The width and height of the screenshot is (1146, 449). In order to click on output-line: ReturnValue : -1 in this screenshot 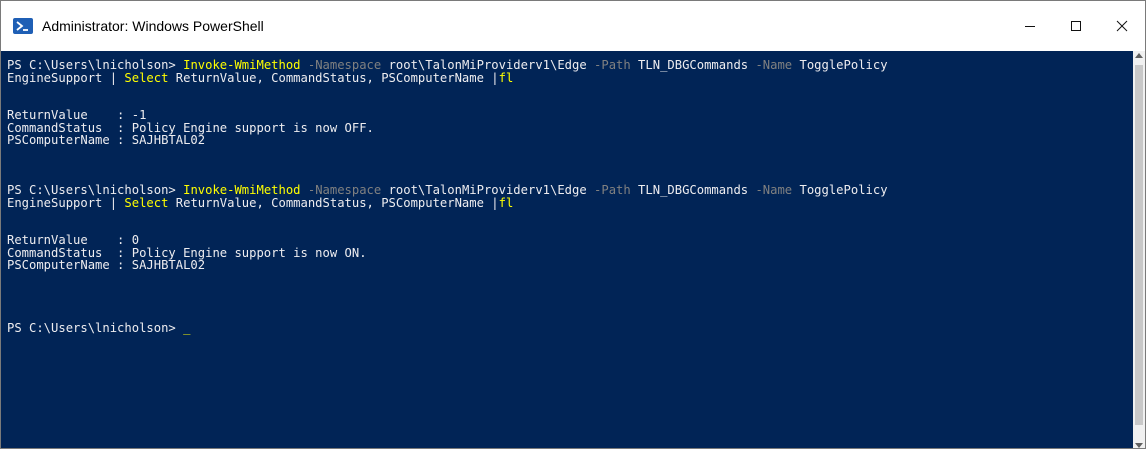, I will do `click(77, 115)`.